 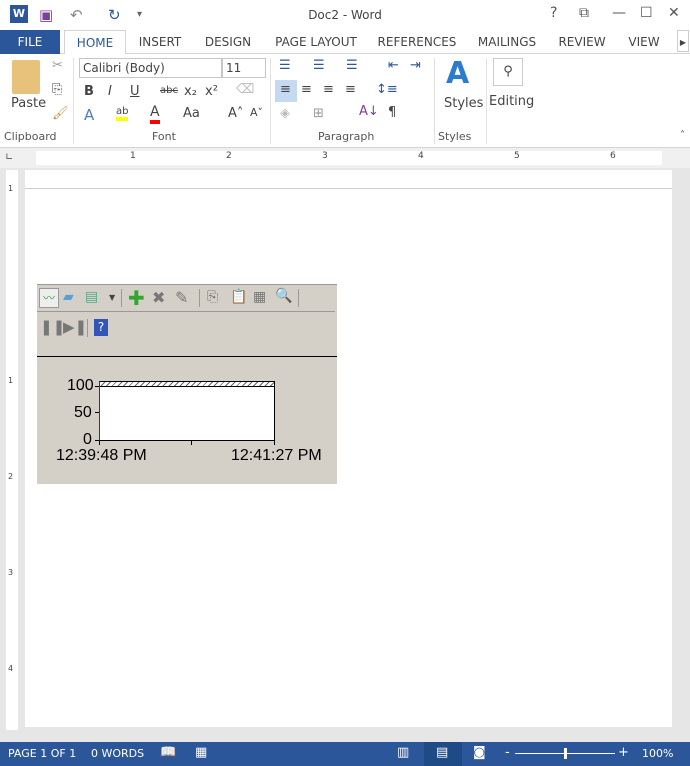 What do you see at coordinates (285, 65) in the screenshot?
I see `bullets-icon: ☰` at bounding box center [285, 65].